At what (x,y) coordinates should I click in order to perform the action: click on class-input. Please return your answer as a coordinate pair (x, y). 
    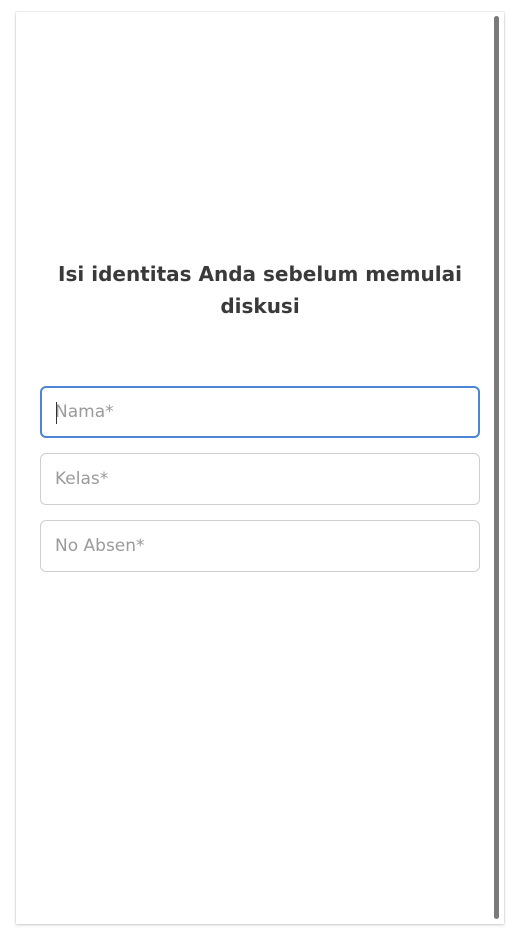
    Looking at the image, I should click on (267, 479).